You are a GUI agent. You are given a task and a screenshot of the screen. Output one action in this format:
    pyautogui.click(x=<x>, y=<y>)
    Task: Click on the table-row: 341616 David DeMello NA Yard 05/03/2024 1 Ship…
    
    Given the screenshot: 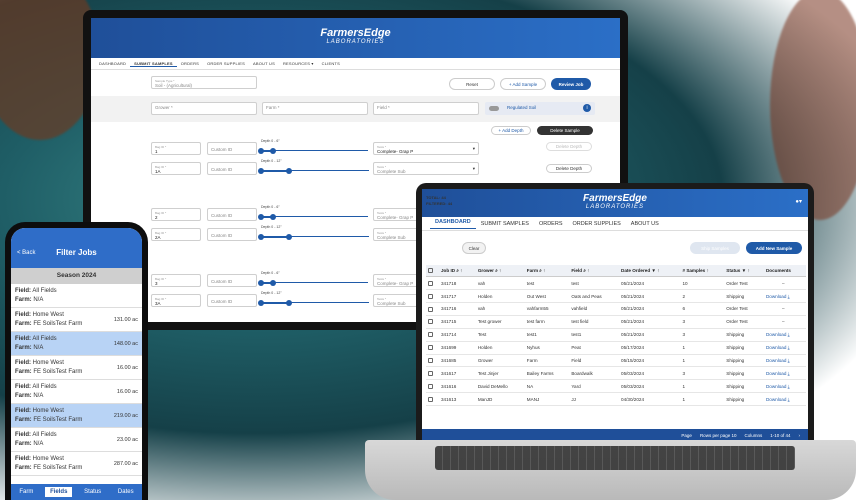 What is the action you would take?
    pyautogui.click(x=616, y=386)
    